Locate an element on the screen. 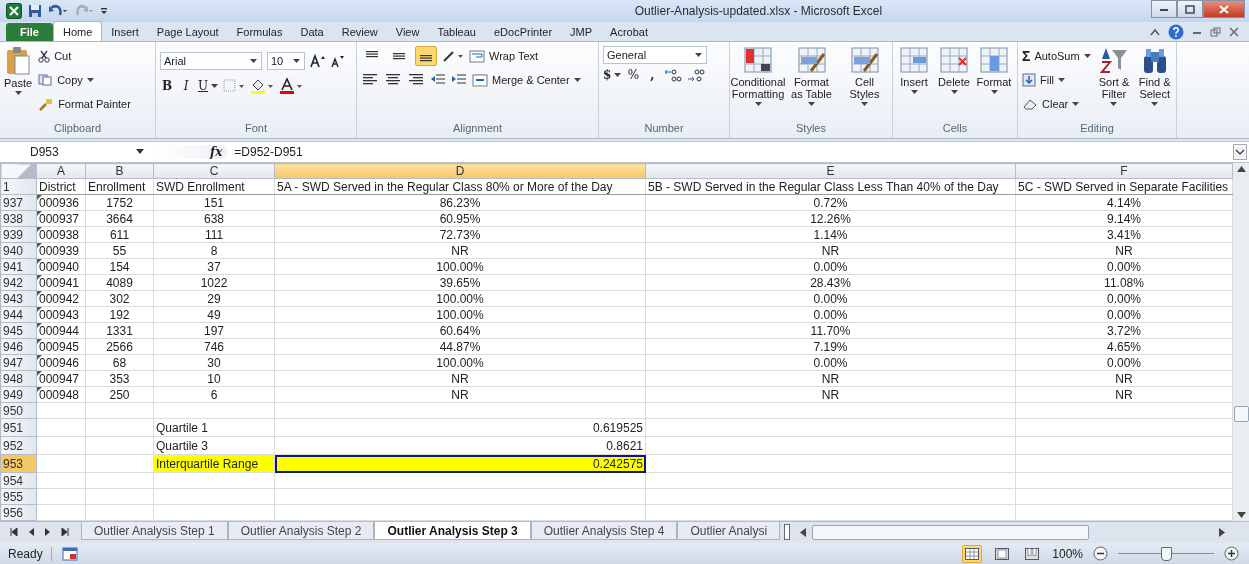 The width and height of the screenshot is (1249, 564). comma-button: , is located at coordinates (652, 75).